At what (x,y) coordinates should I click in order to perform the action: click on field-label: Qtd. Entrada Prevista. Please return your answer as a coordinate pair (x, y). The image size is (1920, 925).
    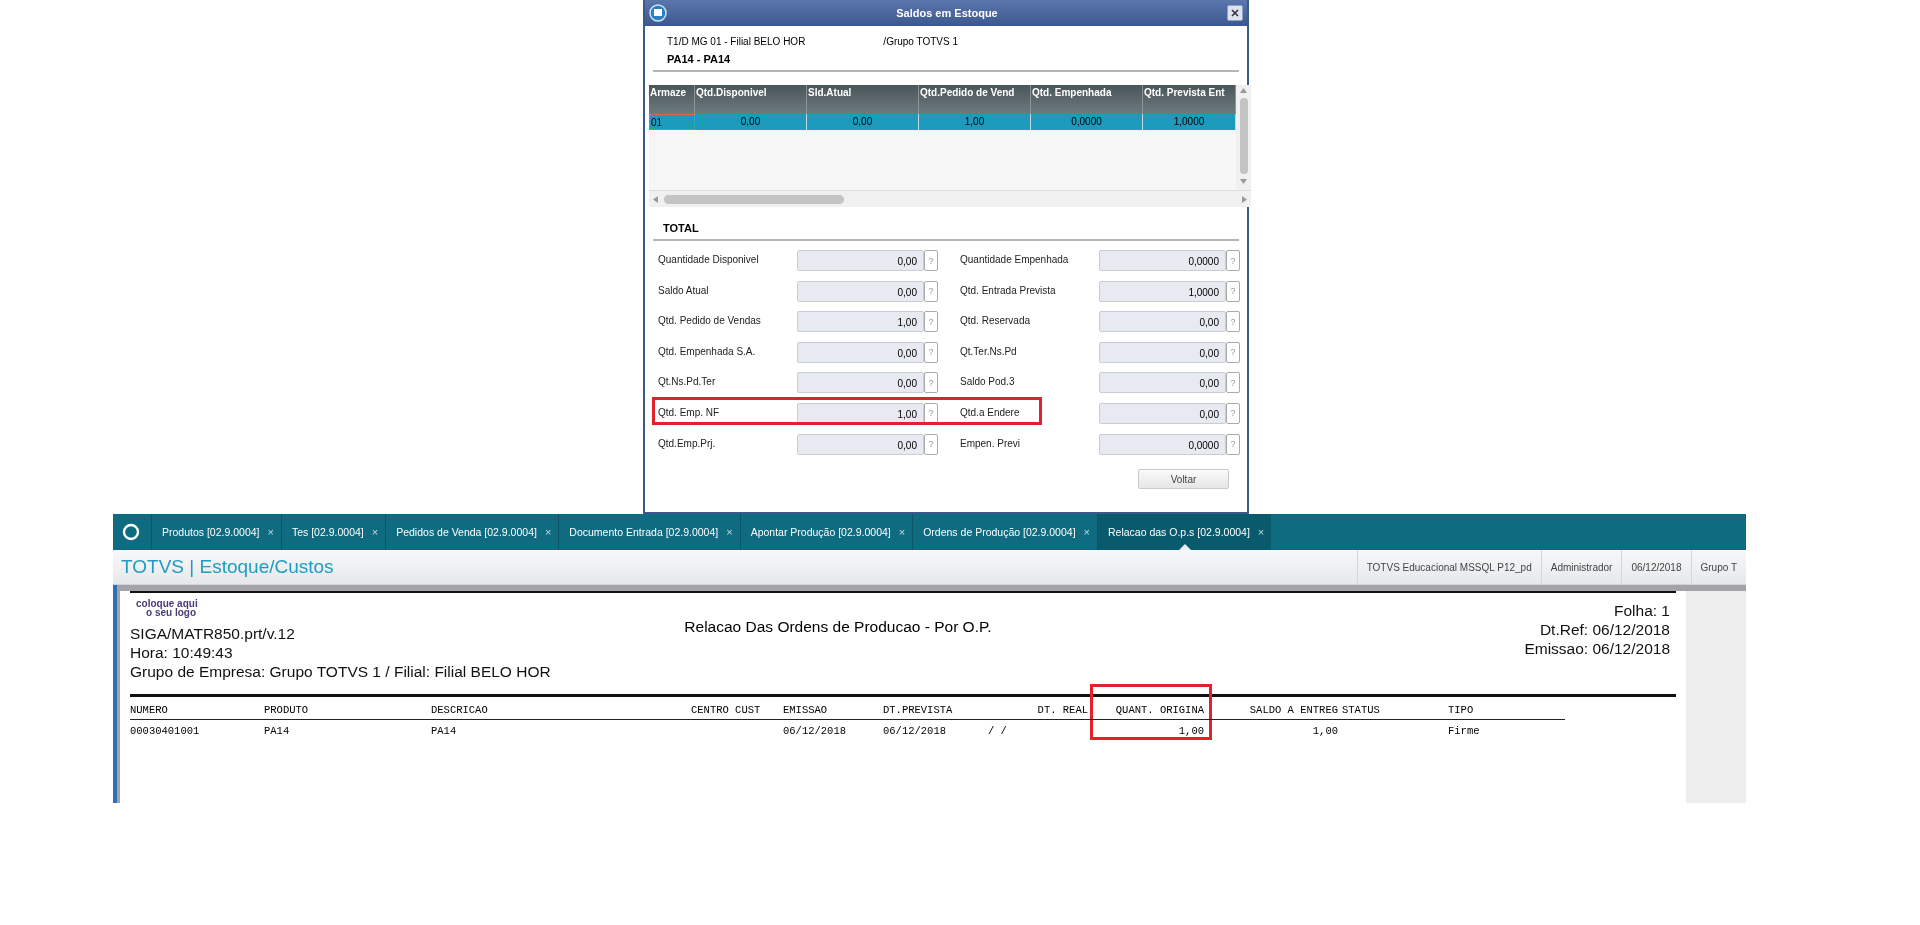
    Looking at the image, I should click on (1008, 289).